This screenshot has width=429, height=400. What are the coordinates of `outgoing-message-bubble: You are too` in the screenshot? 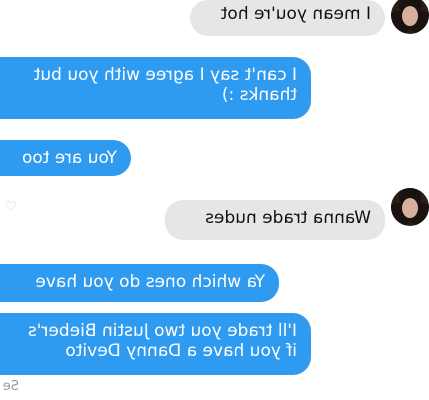 It's located at (65, 158).